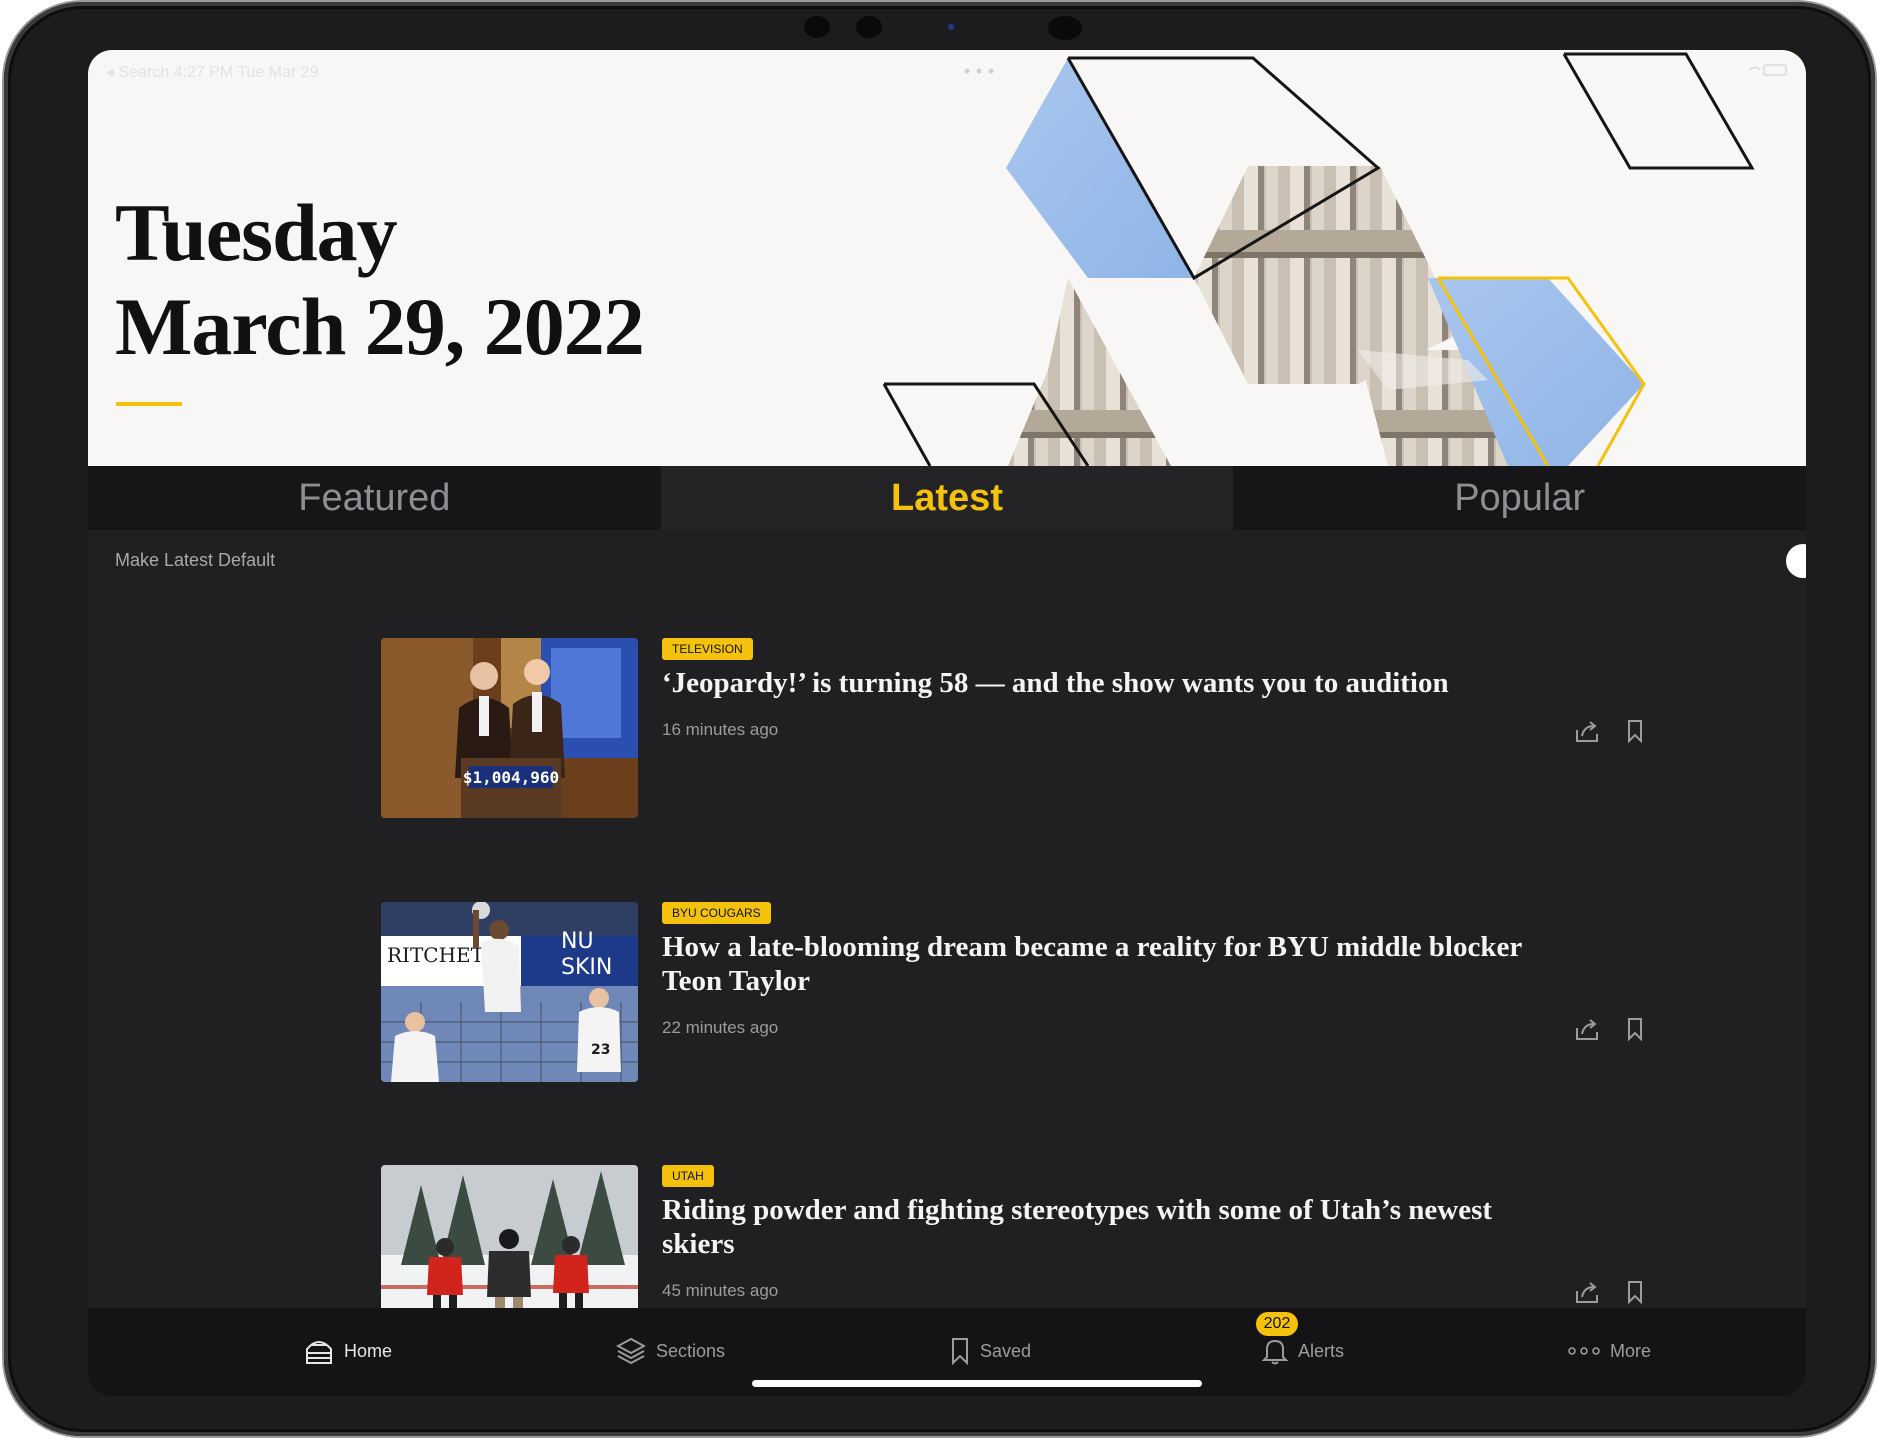 This screenshot has width=1879, height=1438. What do you see at coordinates (380, 326) in the screenshot?
I see `date-title: March 29, 2022` at bounding box center [380, 326].